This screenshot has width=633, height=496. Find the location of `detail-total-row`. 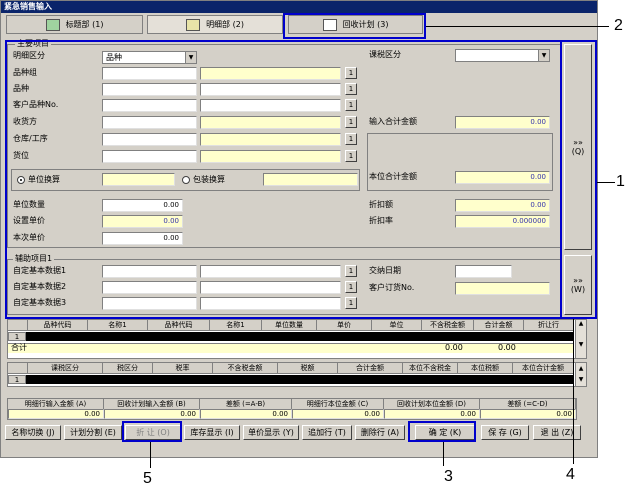

detail-total-row is located at coordinates (291, 348).